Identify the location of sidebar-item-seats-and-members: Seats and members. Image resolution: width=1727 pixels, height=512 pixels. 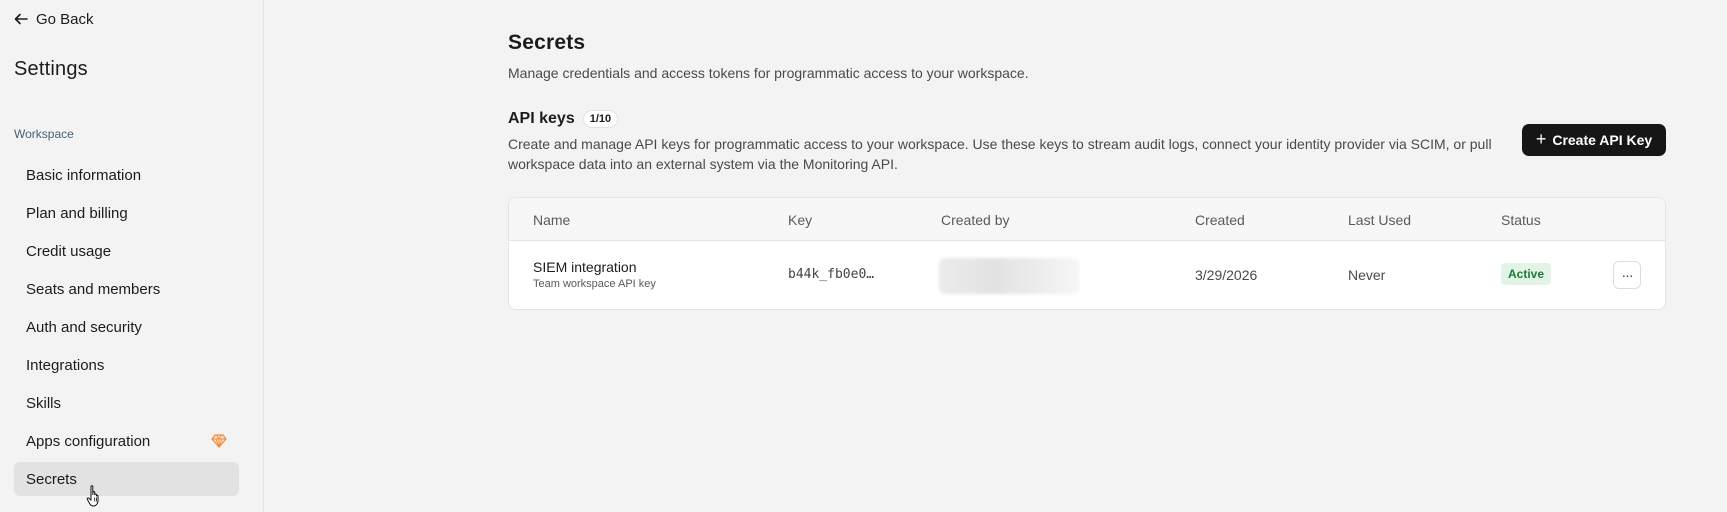
(126, 289).